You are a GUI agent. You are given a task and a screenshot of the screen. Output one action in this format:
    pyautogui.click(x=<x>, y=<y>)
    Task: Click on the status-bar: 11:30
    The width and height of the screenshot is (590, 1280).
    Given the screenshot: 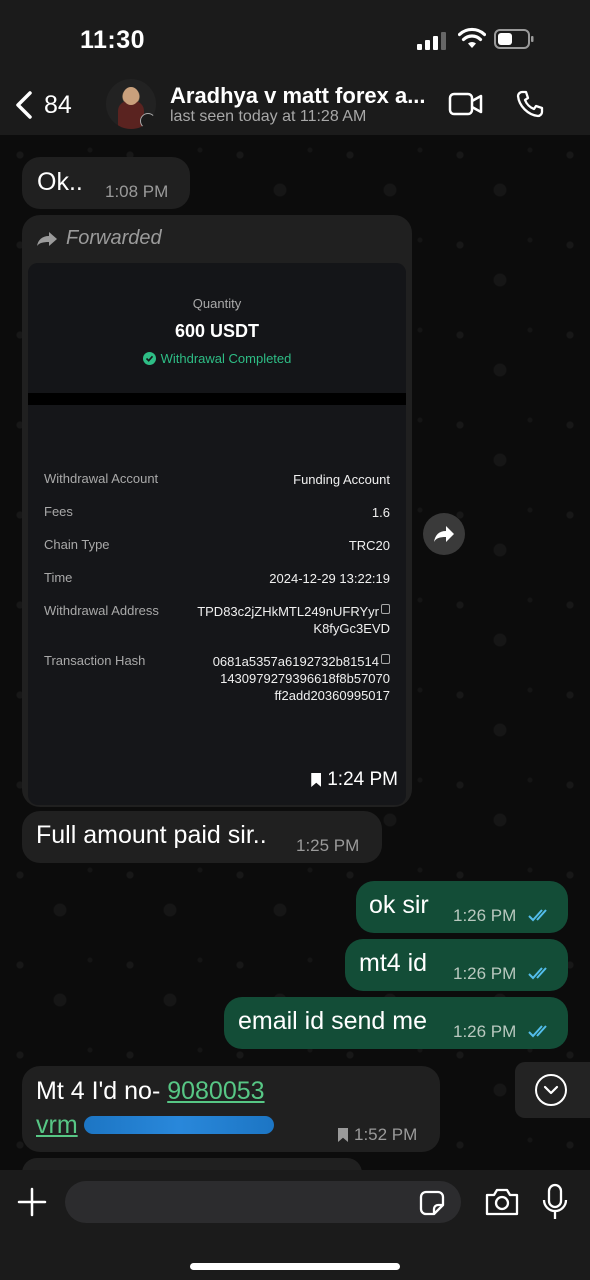 What is the action you would take?
    pyautogui.click(x=295, y=37)
    